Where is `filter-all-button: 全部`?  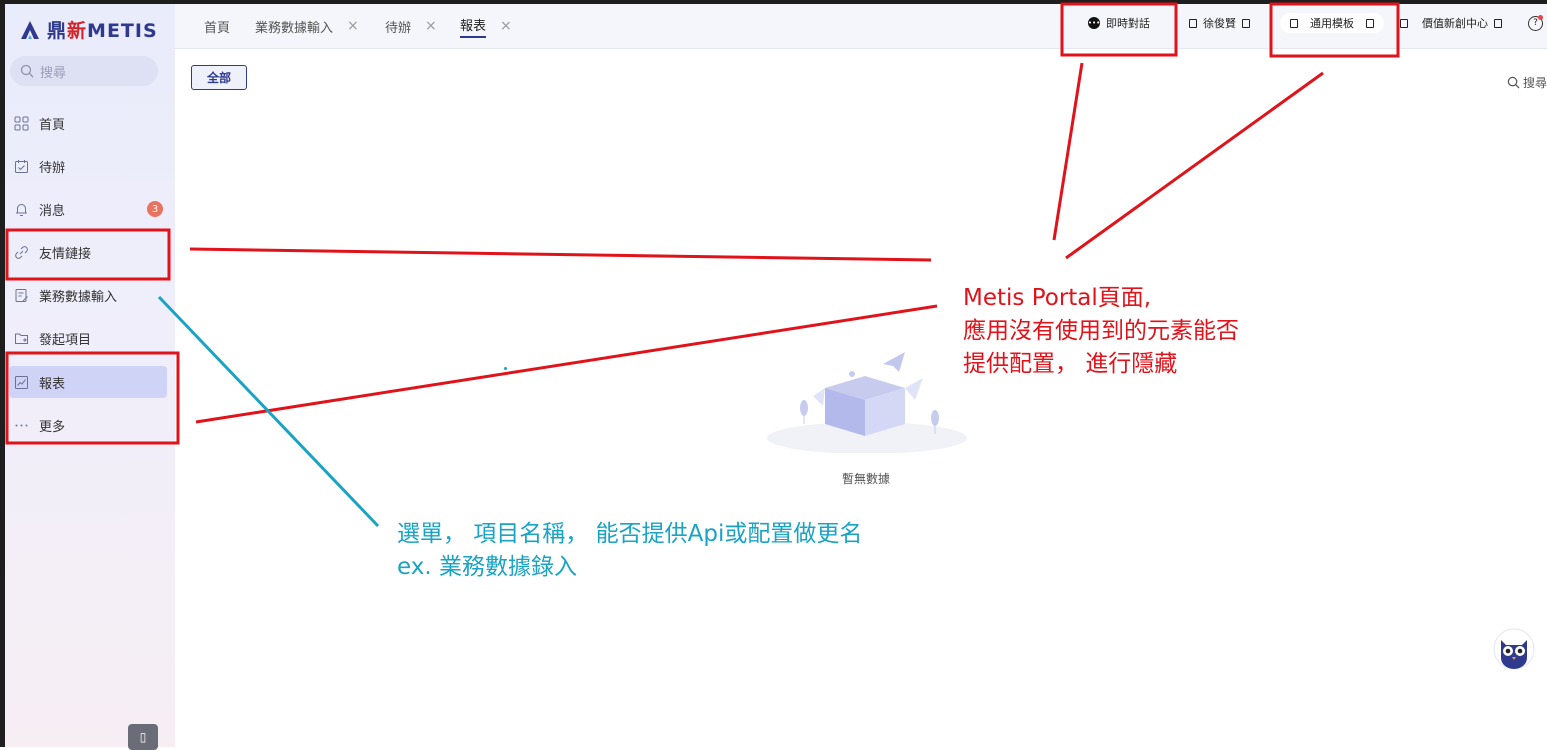
filter-all-button: 全部 is located at coordinates (219, 77).